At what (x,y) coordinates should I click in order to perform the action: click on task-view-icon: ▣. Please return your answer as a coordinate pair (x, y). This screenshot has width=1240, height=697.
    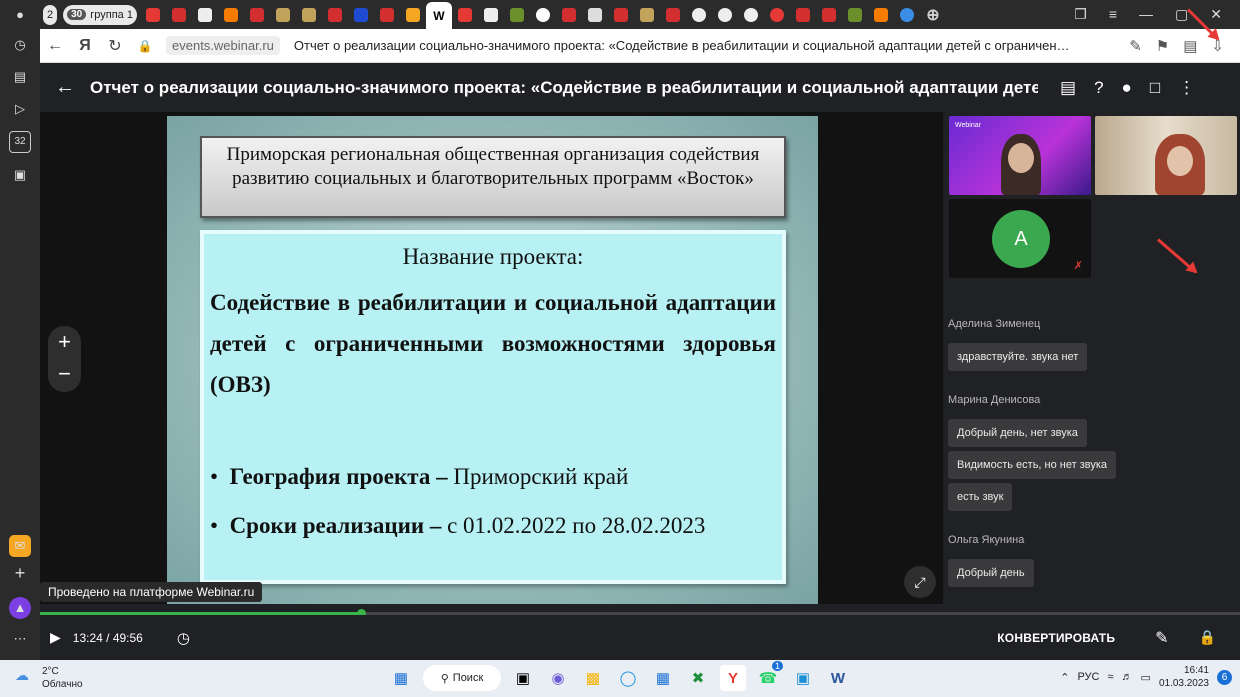
    Looking at the image, I should click on (523, 678).